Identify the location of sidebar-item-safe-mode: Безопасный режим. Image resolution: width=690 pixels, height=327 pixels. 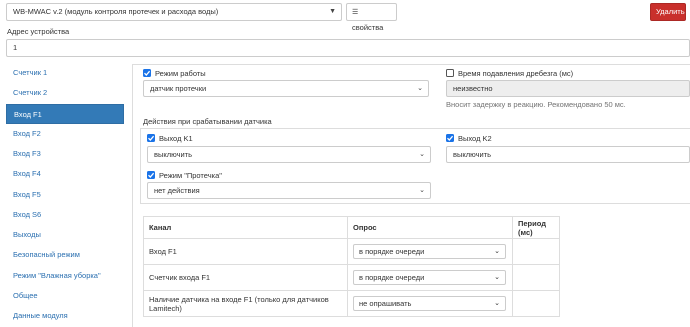
(65, 255).